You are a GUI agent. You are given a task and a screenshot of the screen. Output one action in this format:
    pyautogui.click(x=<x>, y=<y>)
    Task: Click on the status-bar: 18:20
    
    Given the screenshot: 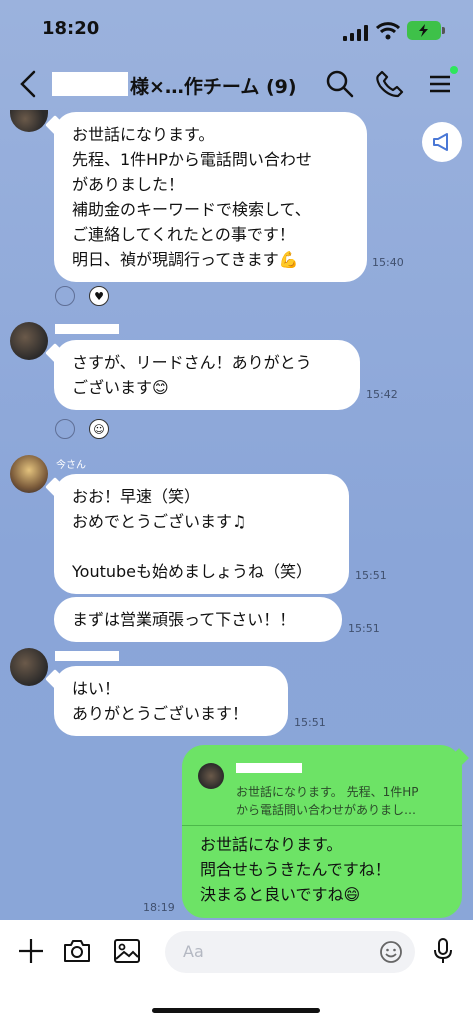 What is the action you would take?
    pyautogui.click(x=236, y=30)
    